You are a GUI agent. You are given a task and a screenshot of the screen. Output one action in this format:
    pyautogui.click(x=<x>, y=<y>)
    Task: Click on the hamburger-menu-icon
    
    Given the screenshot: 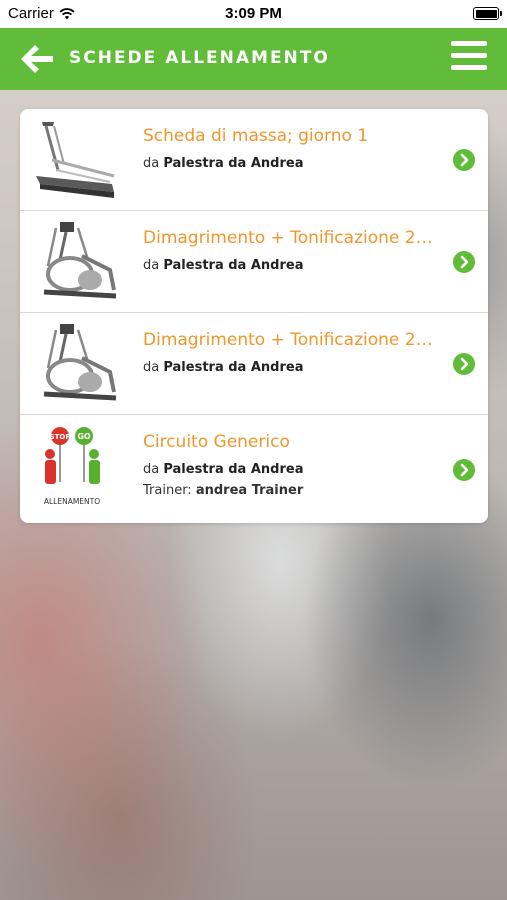 What is the action you would take?
    pyautogui.click(x=469, y=57)
    